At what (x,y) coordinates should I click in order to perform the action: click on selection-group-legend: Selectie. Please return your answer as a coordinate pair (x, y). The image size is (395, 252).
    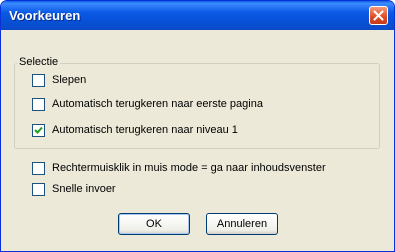
    Looking at the image, I should click on (39, 62).